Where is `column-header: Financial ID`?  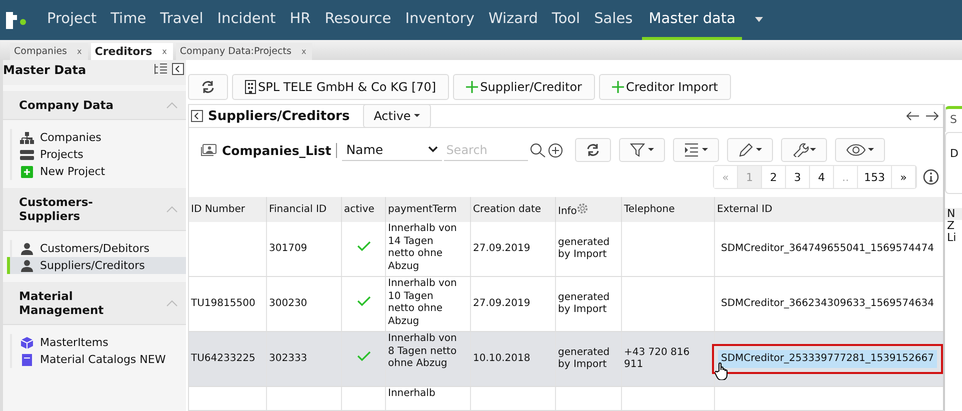
column-header: Financial ID is located at coordinates (304, 209).